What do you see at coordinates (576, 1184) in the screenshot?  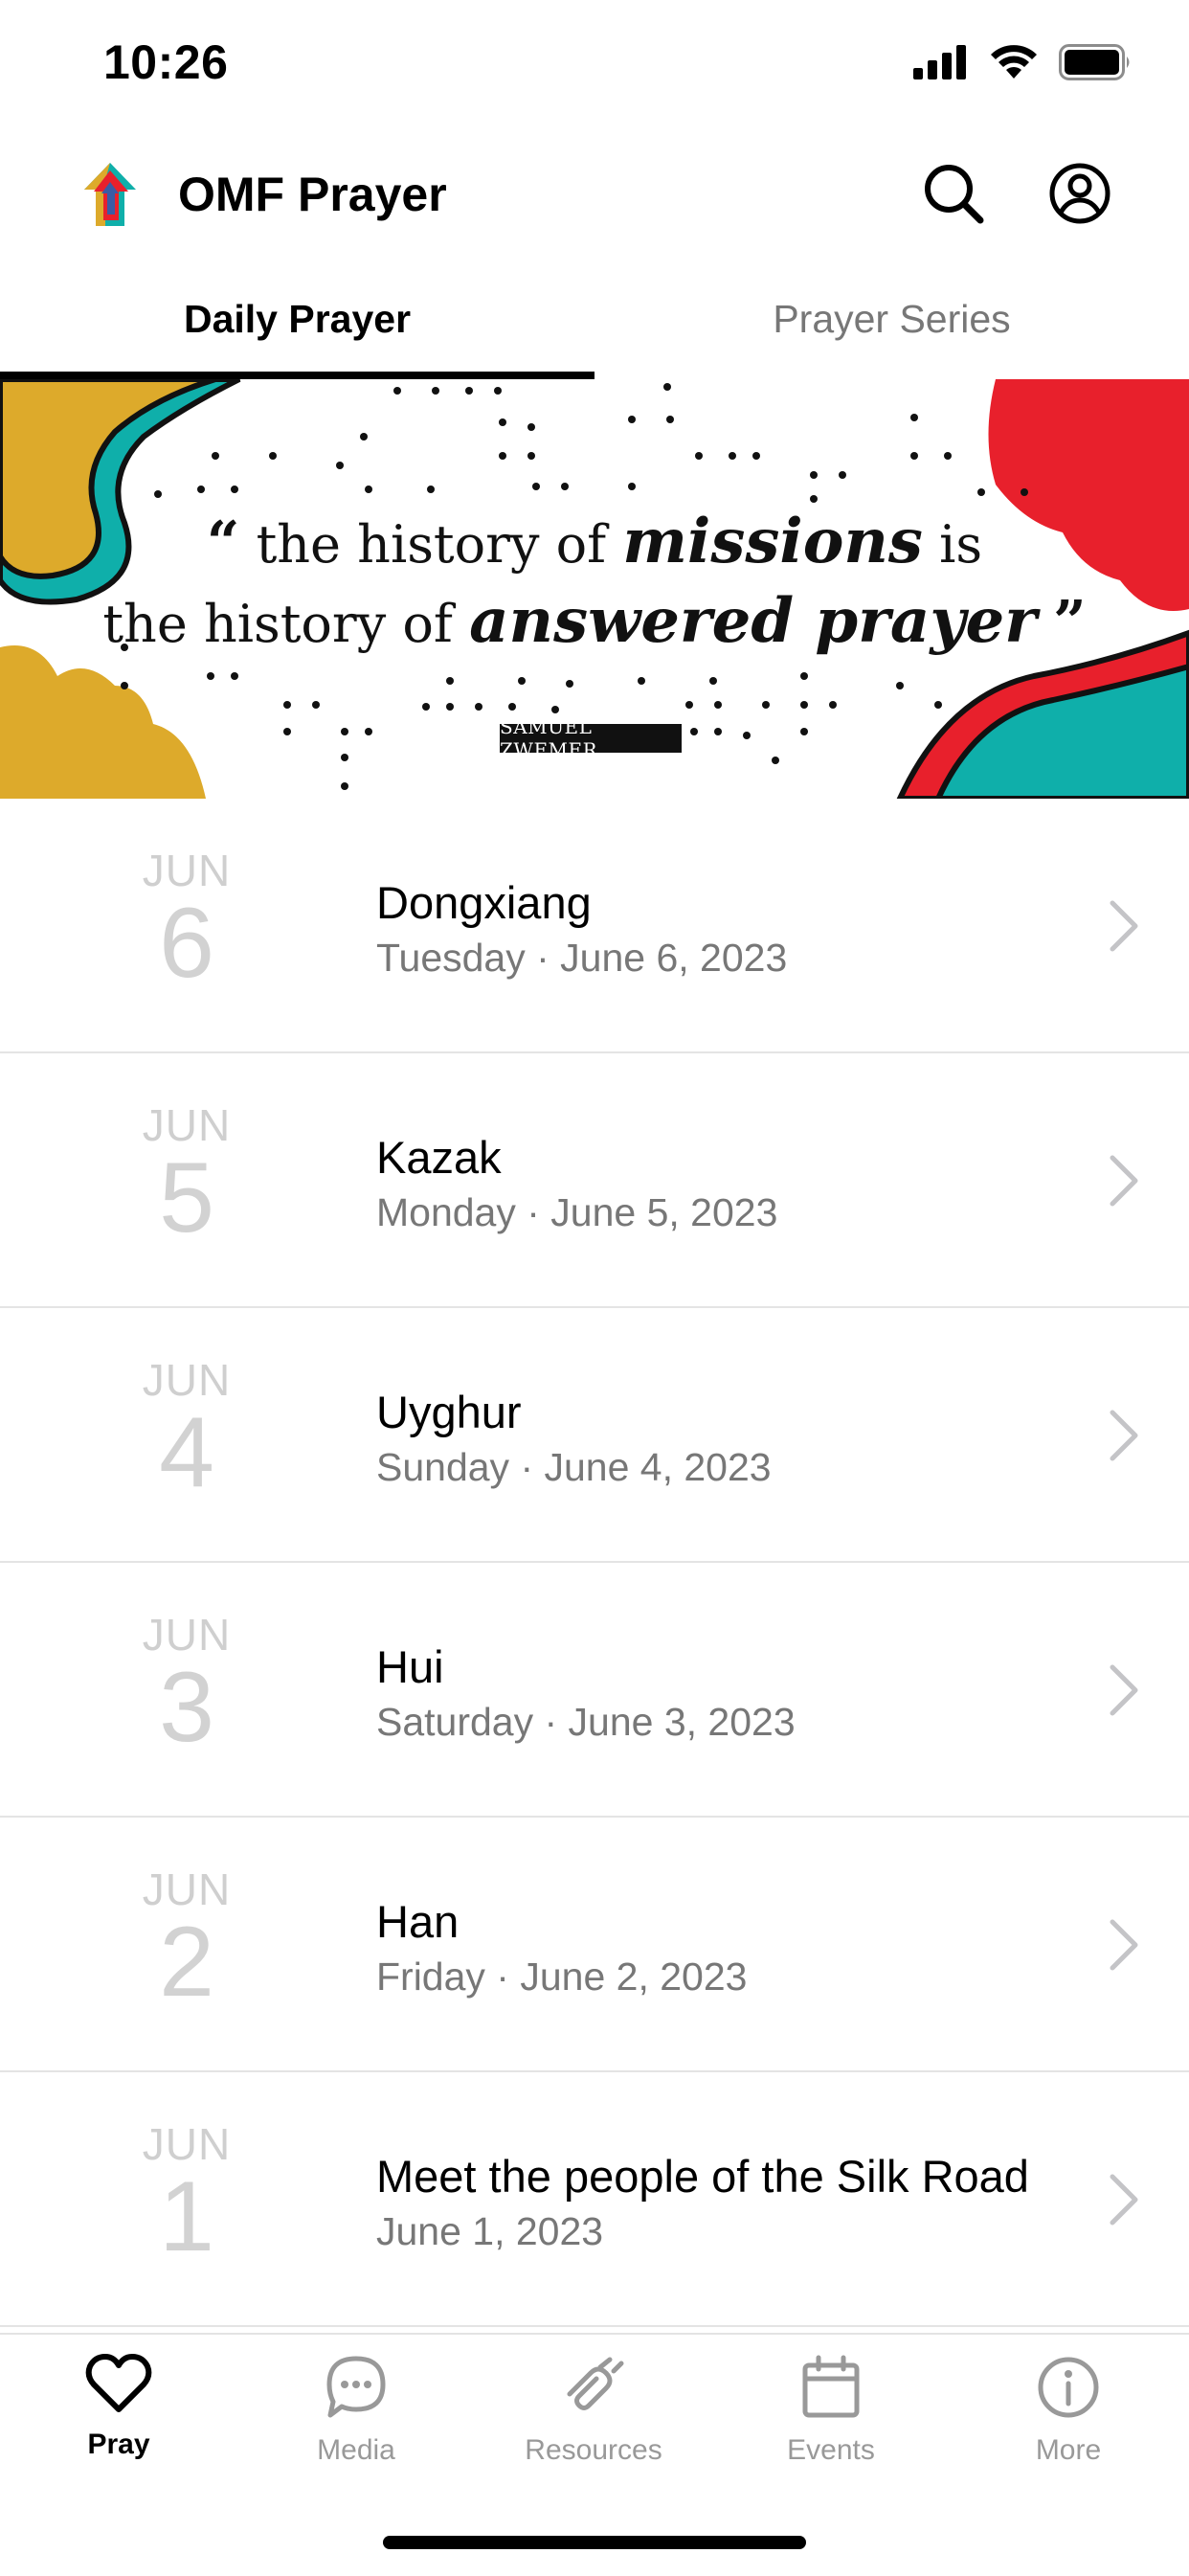 I see `row-text: Kazak Monday · June 5, 2023` at bounding box center [576, 1184].